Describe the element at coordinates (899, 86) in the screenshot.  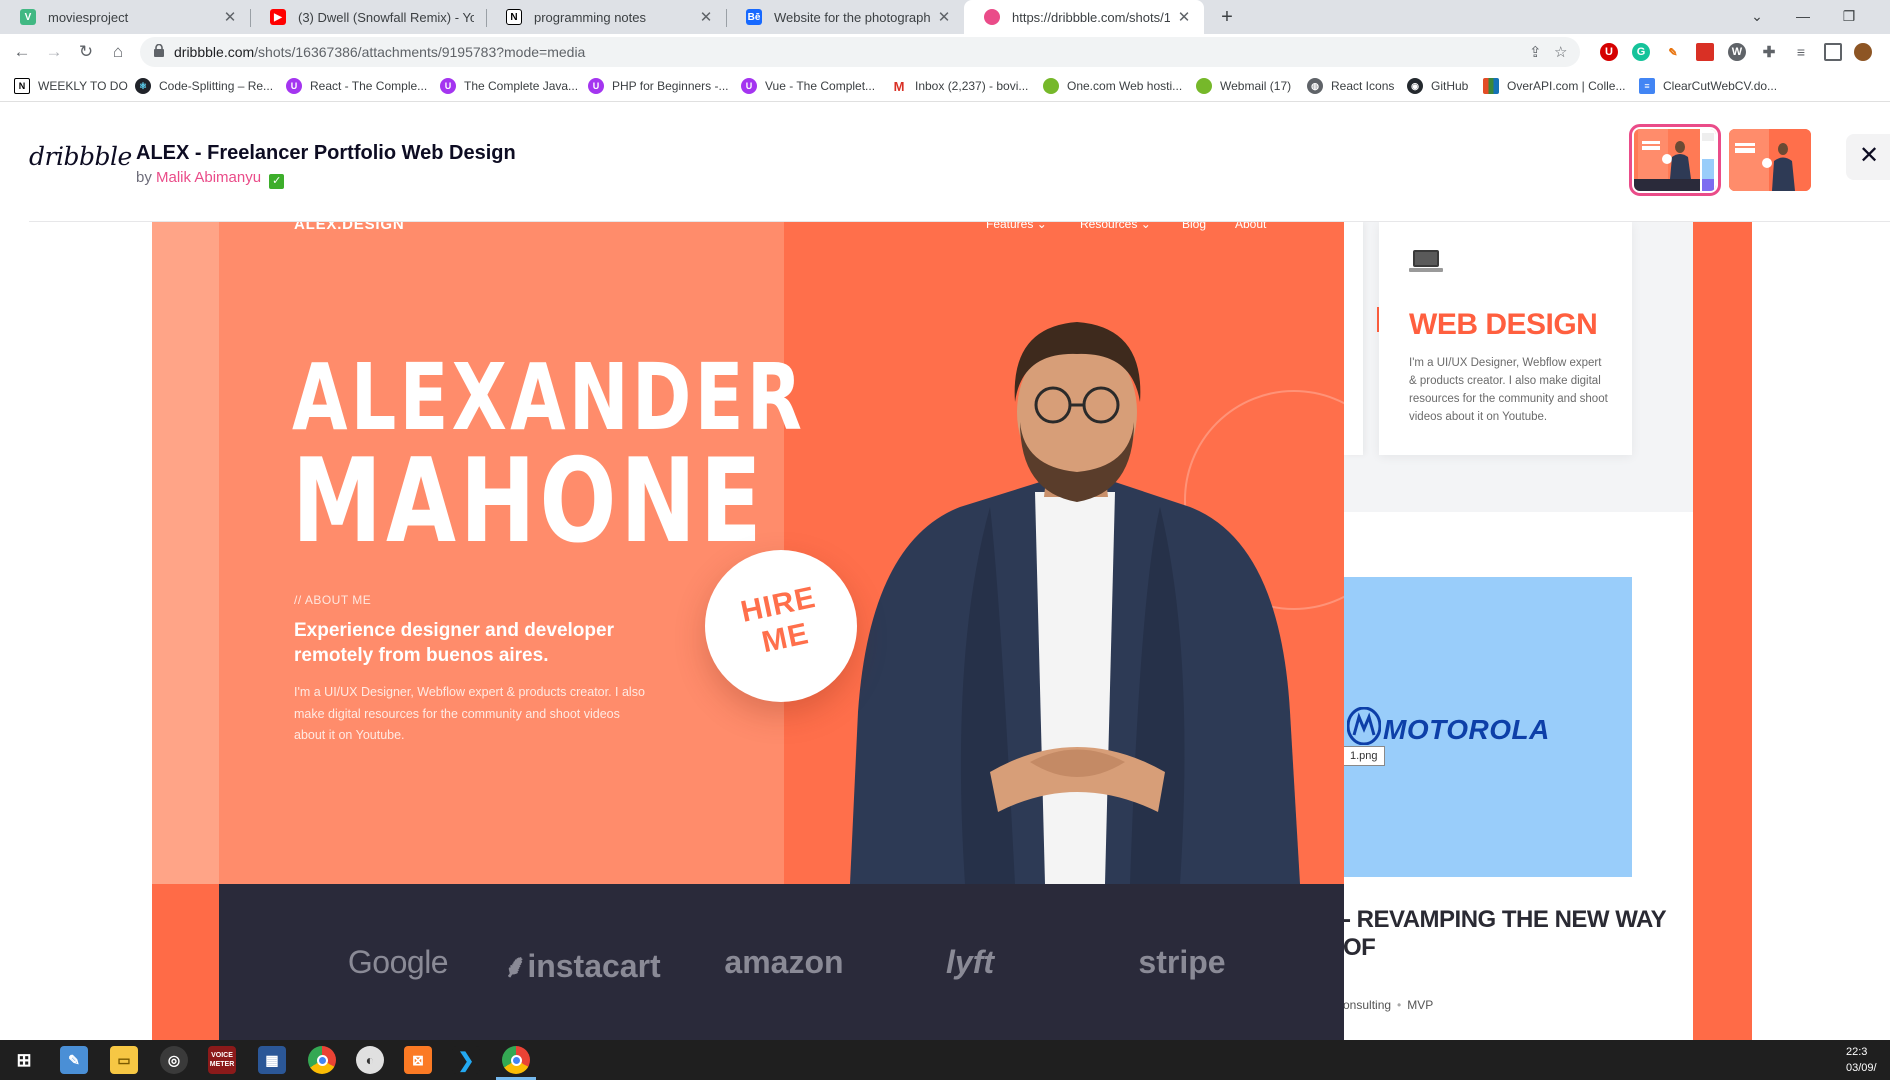
I see `gmail-icon: M` at that location.